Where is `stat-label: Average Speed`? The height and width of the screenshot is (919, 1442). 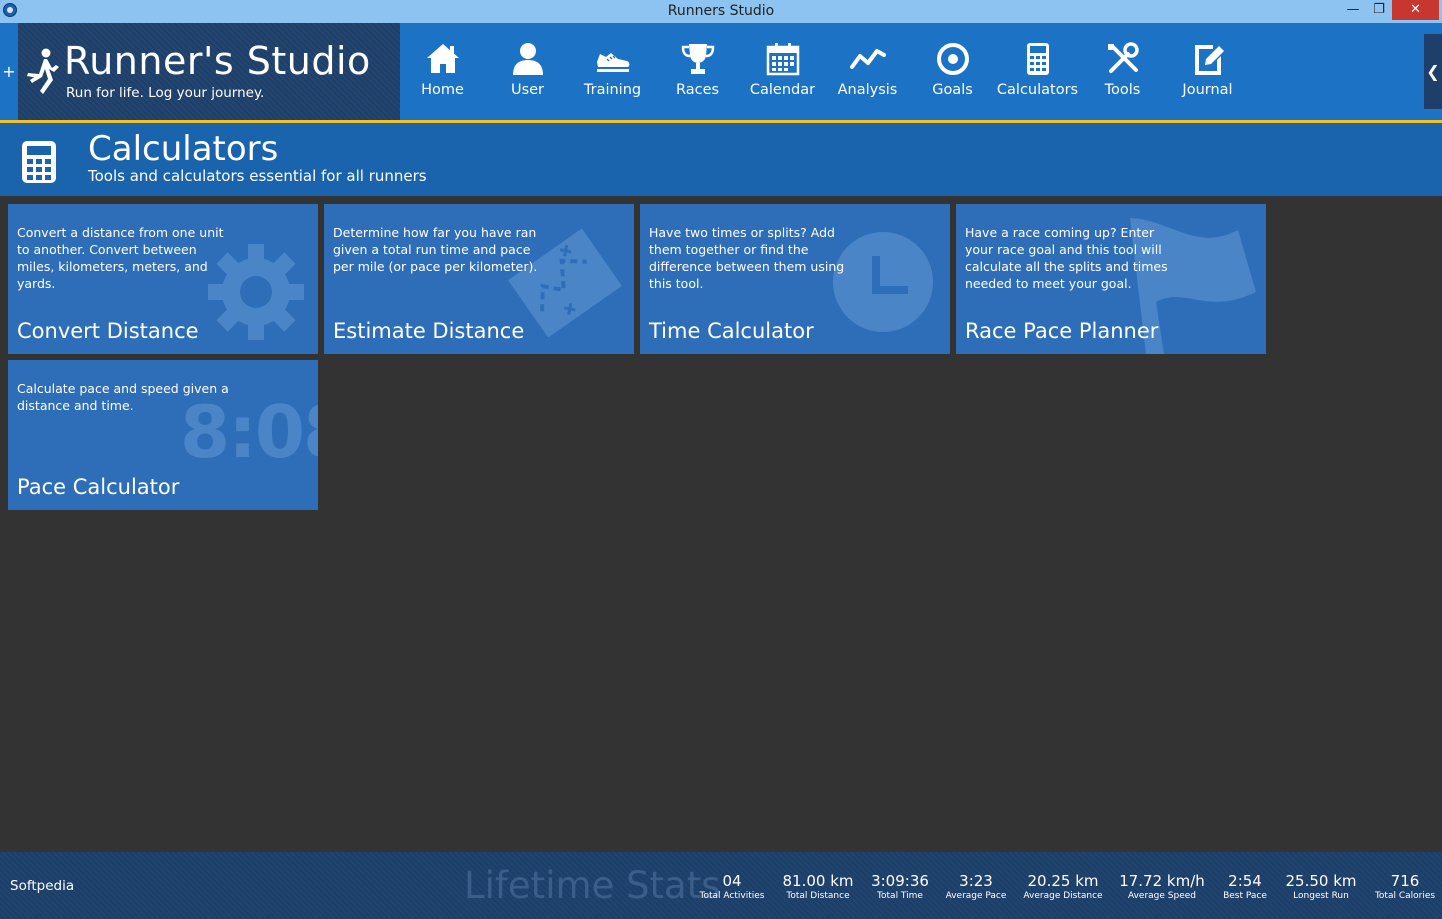 stat-label: Average Speed is located at coordinates (1162, 896).